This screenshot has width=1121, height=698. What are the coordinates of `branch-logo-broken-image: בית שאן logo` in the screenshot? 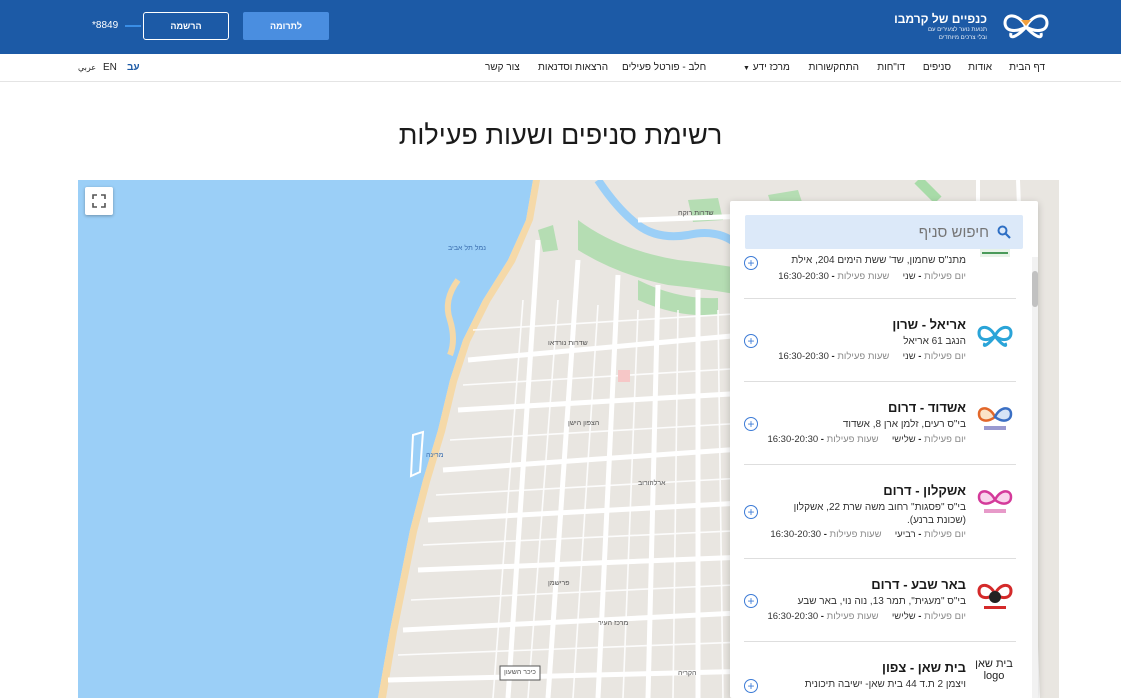 It's located at (994, 670).